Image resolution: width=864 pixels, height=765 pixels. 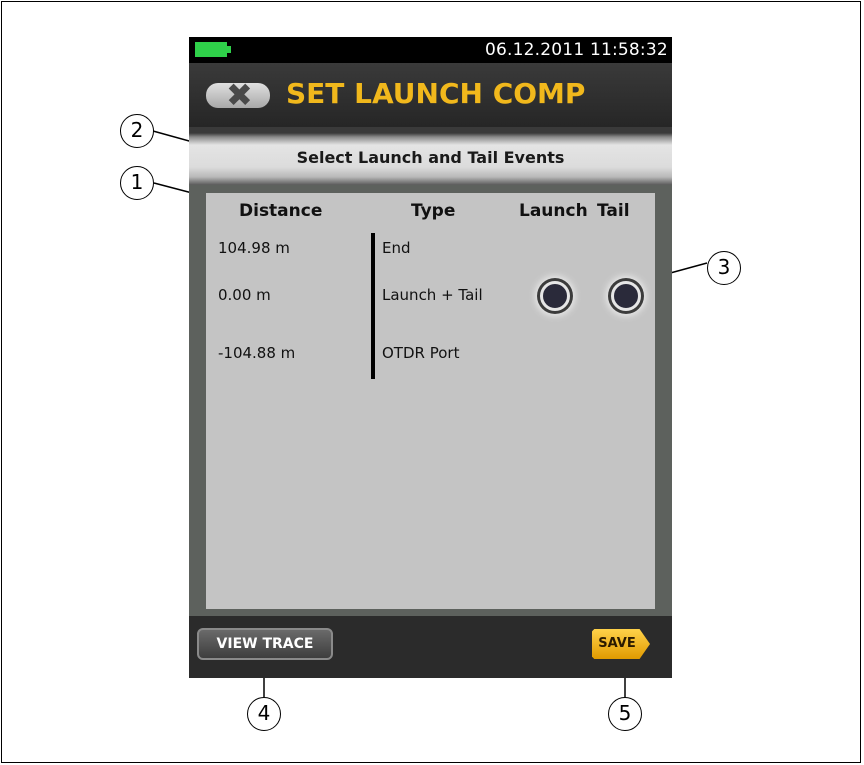 What do you see at coordinates (244, 295) in the screenshot?
I see `row-distance: 0.00 m` at bounding box center [244, 295].